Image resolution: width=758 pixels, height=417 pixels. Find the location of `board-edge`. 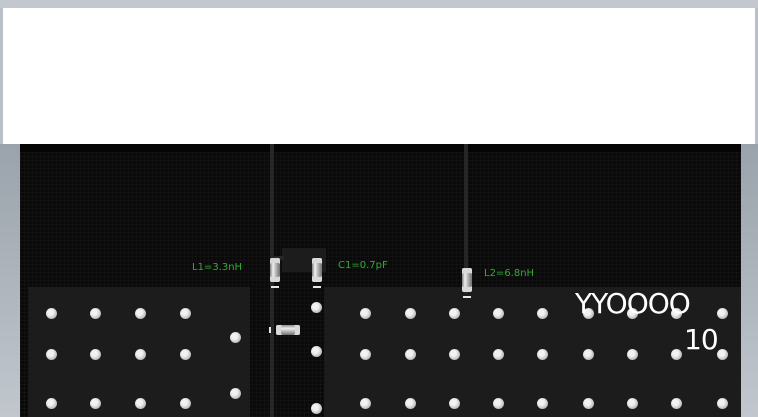

board-edge is located at coordinates (380, 148).